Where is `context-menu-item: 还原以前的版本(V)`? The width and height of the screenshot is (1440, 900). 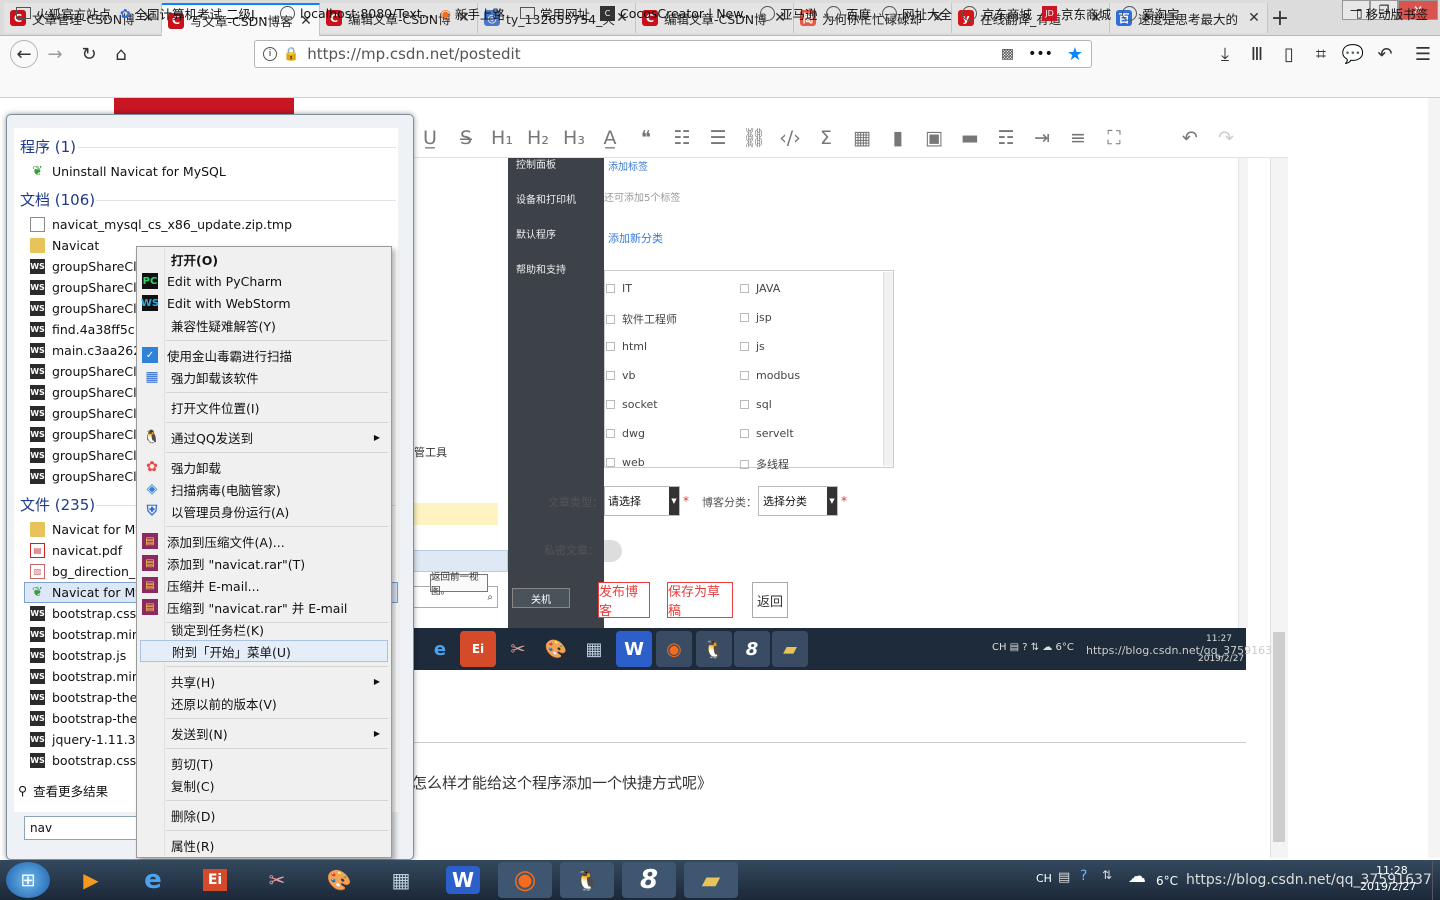 context-menu-item: 还原以前的版本(V) is located at coordinates (264, 703).